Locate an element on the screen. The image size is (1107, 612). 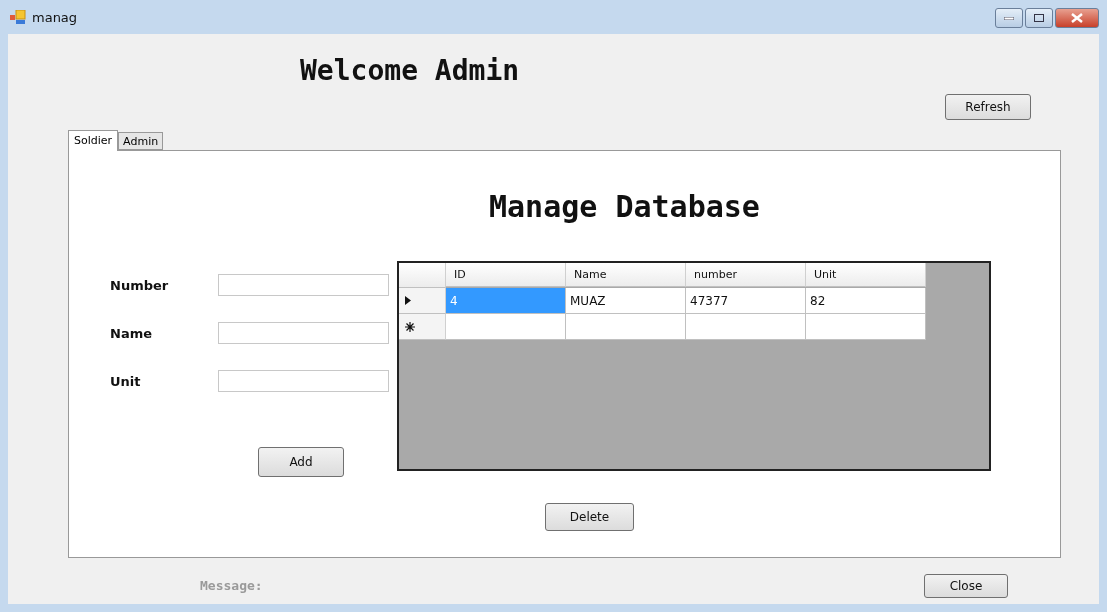
minimize-icon is located at coordinates (1009, 18).